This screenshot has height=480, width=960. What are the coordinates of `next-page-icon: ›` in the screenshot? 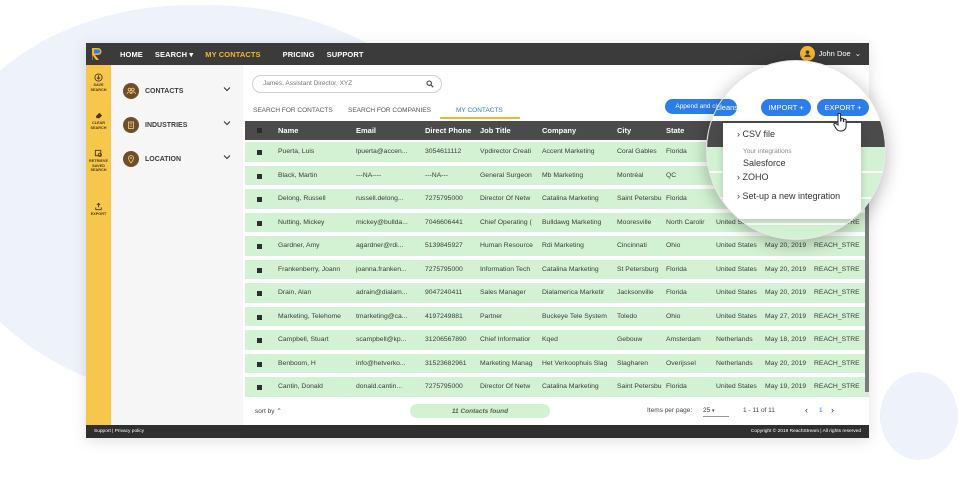 It's located at (832, 410).